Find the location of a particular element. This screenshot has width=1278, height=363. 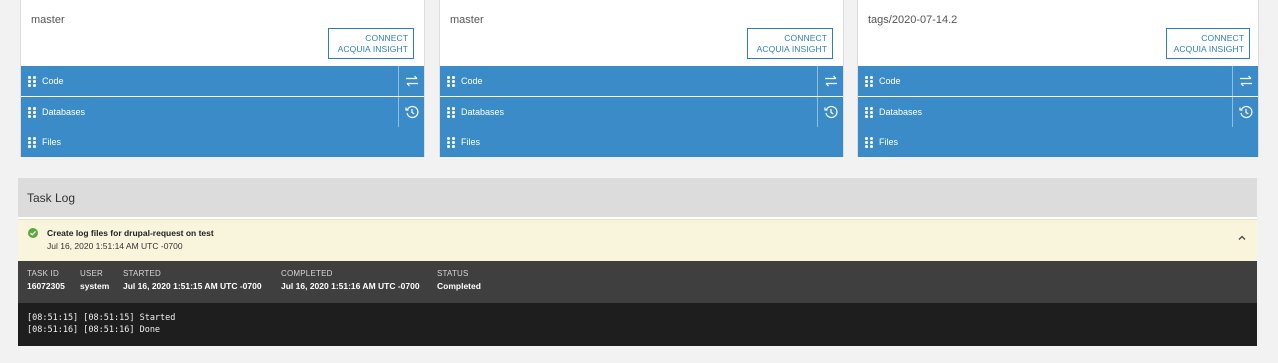

status-field: STATUS Completed is located at coordinates (459, 280).